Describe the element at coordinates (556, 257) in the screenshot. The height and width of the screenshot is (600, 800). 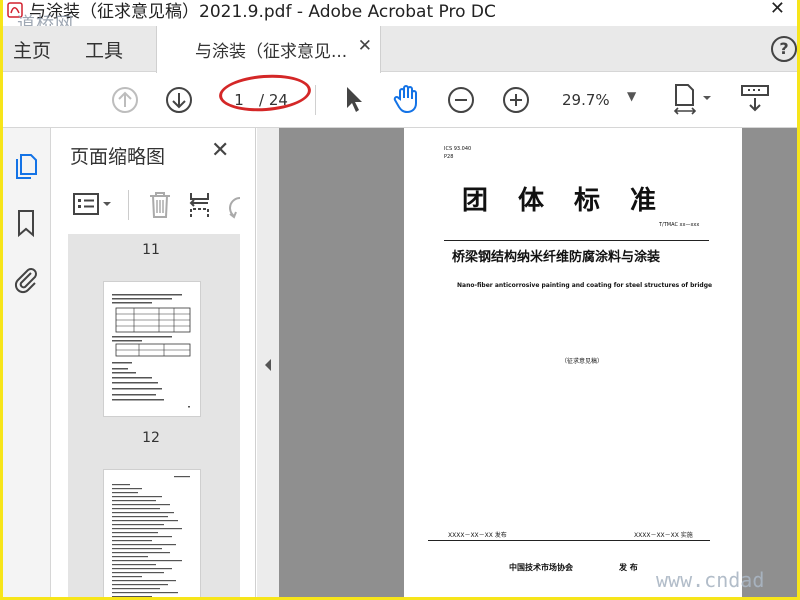
I see `document-title-cn: 桥梁钢结构纳米纤维防腐涂料与涂装` at that location.